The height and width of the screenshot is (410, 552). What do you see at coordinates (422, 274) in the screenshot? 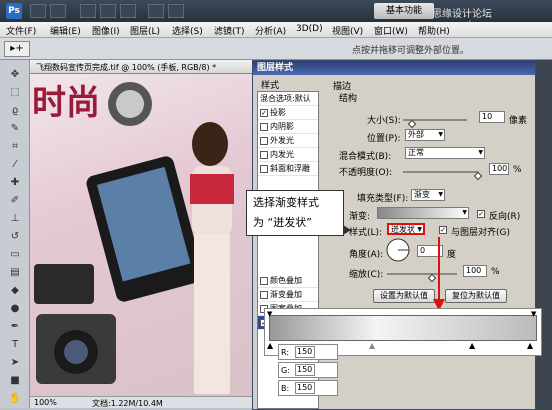
I see `scale-slider-track` at bounding box center [422, 274].